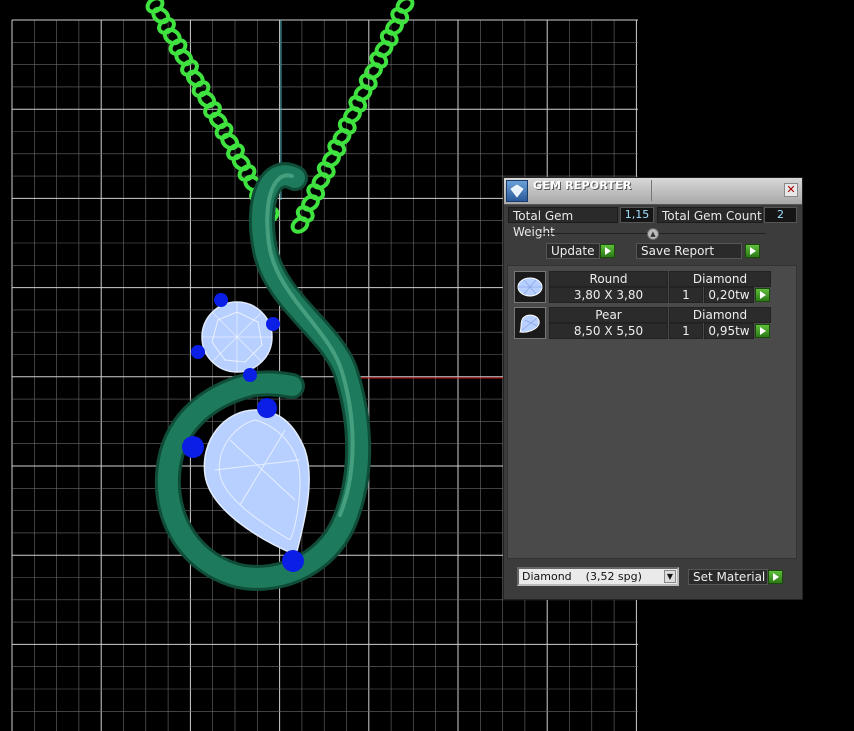 This screenshot has width=854, height=731. Describe the element at coordinates (710, 215) in the screenshot. I see `total-gem-count-label: Total Gem Count` at that location.